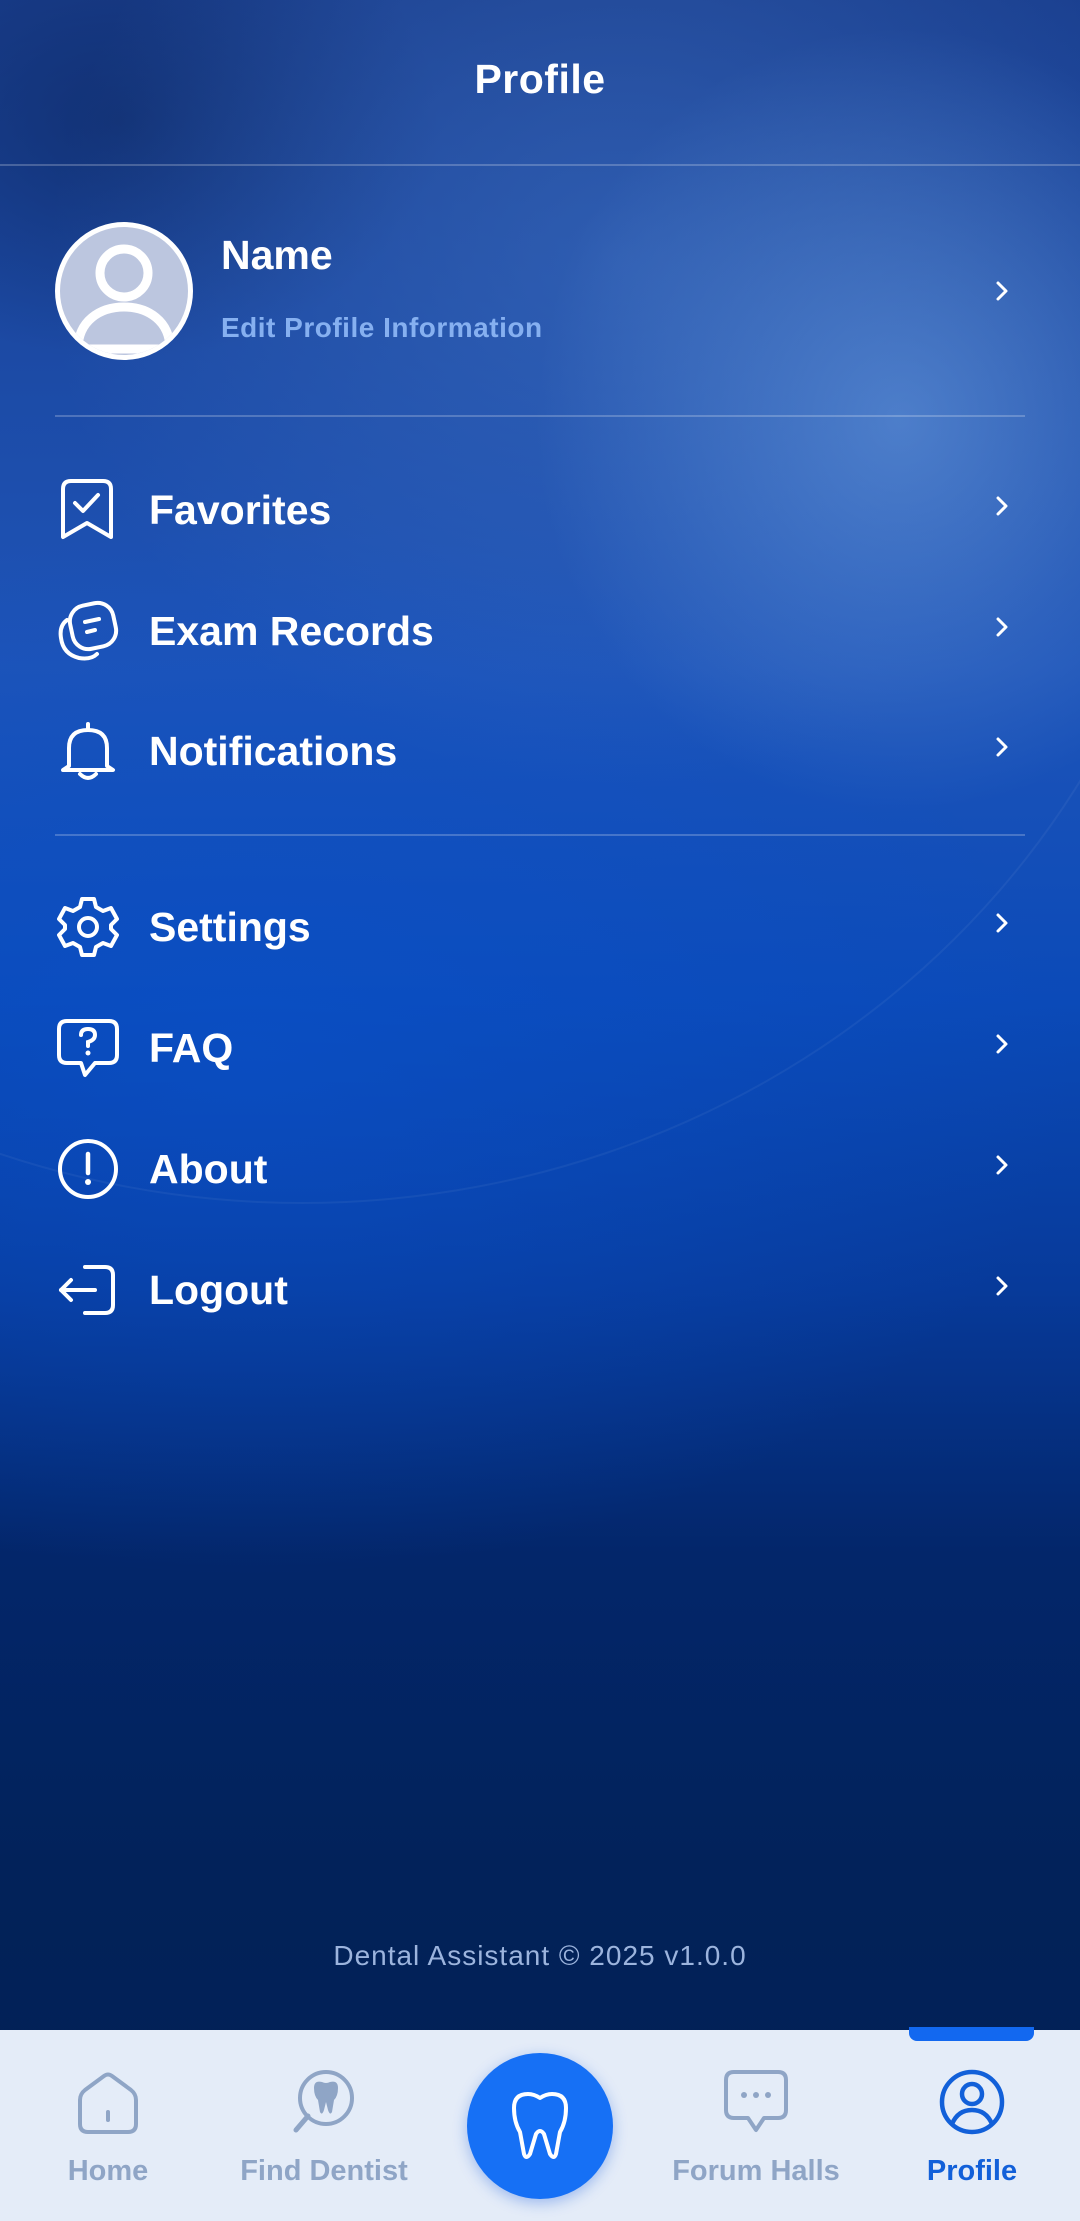  I want to click on menu-item-logout: Logout, so click(540, 1285).